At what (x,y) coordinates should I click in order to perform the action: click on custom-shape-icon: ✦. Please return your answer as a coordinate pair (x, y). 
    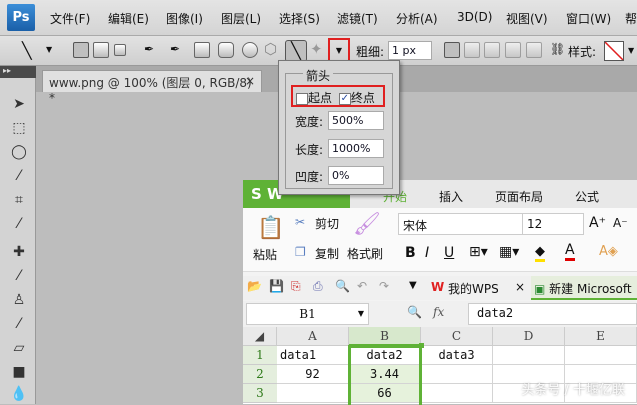
    Looking at the image, I should click on (316, 49).